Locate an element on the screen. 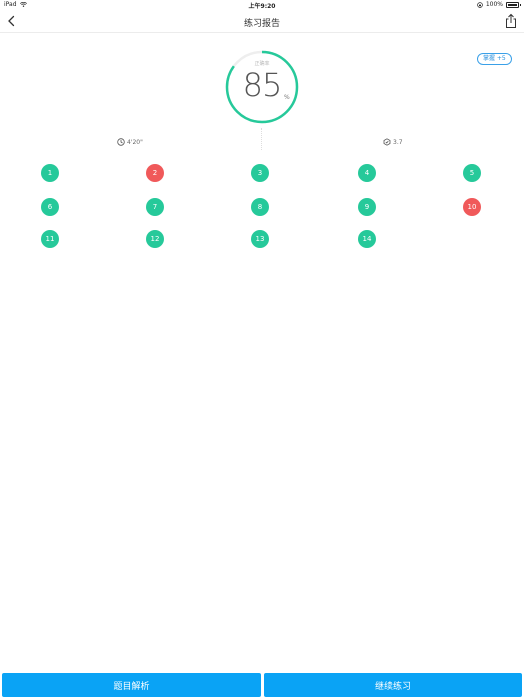 This screenshot has height=700, width=524. question-button-13: 13 is located at coordinates (260, 239).